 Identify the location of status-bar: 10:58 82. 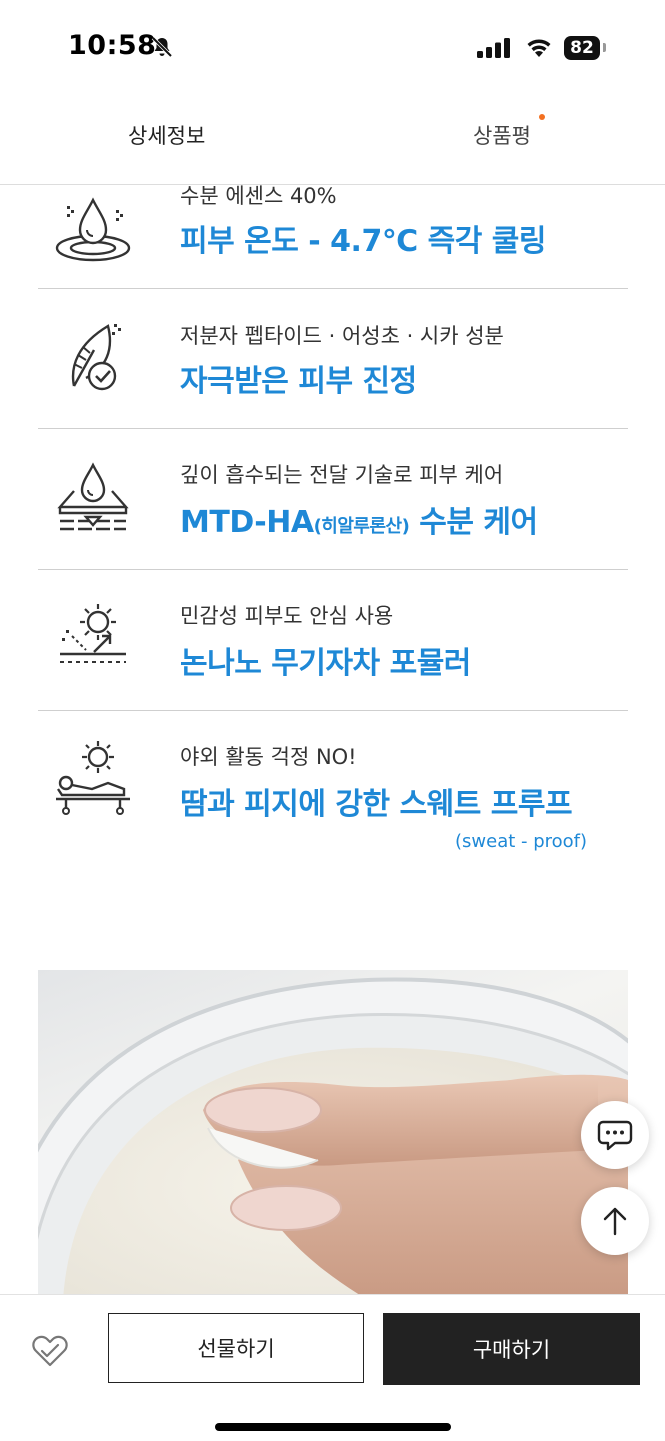
(332, 50).